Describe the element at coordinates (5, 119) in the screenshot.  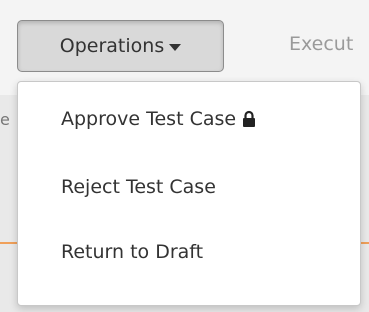
I see `underlying-partial-text: e` at that location.